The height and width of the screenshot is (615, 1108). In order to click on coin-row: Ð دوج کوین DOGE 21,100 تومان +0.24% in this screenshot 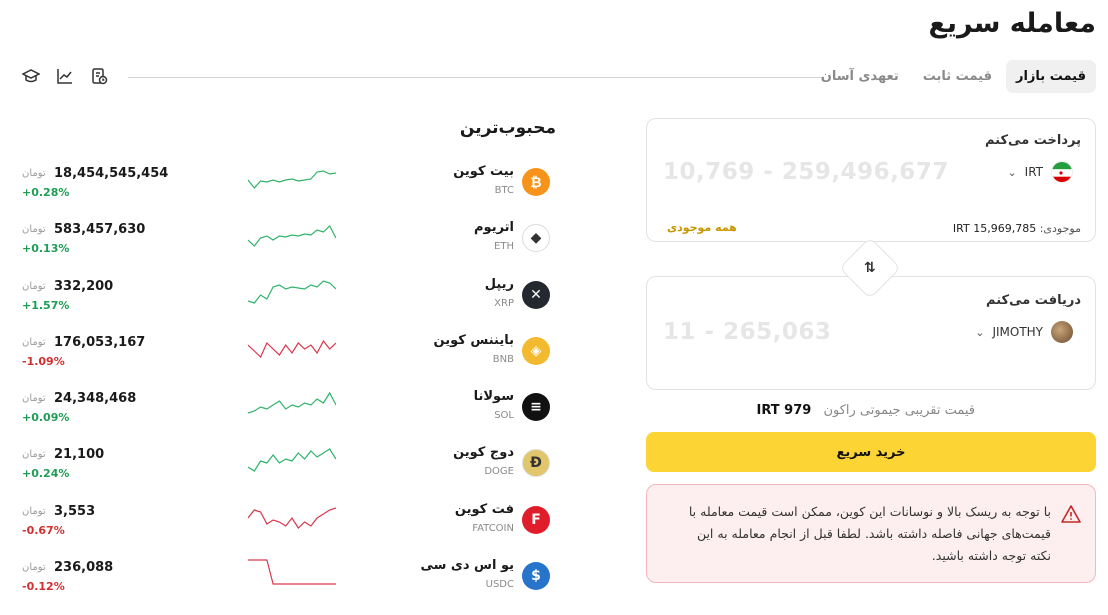, I will do `click(288, 465)`.